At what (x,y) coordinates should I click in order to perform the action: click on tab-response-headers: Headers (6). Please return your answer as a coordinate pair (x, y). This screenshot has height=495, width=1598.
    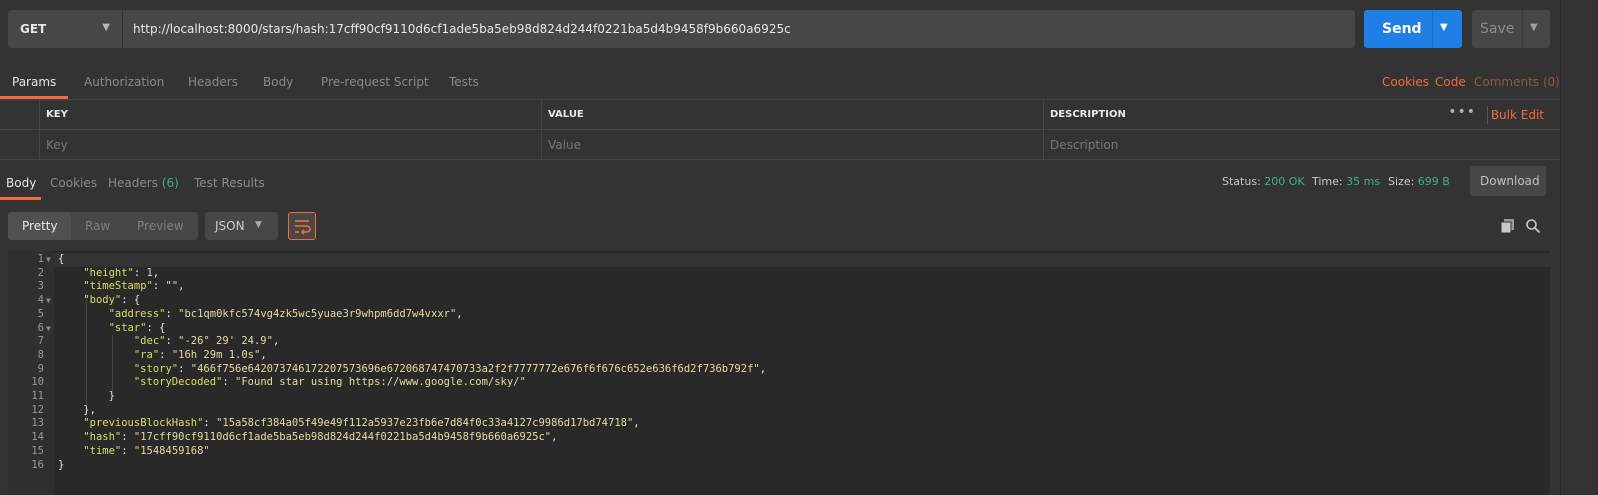
    Looking at the image, I should click on (143, 183).